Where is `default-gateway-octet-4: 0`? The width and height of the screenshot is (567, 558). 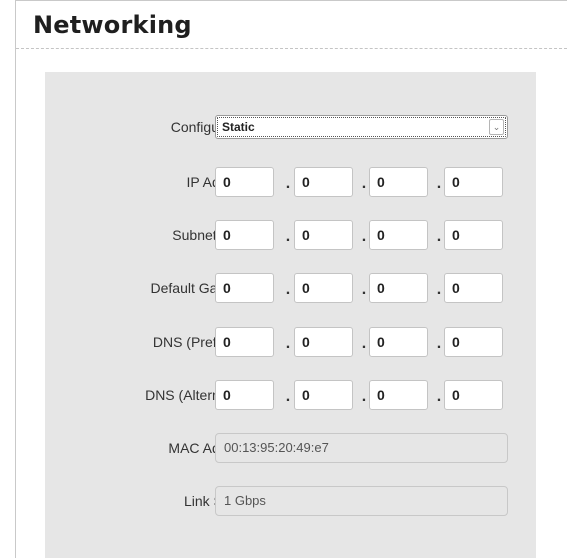 default-gateway-octet-4: 0 is located at coordinates (473, 288).